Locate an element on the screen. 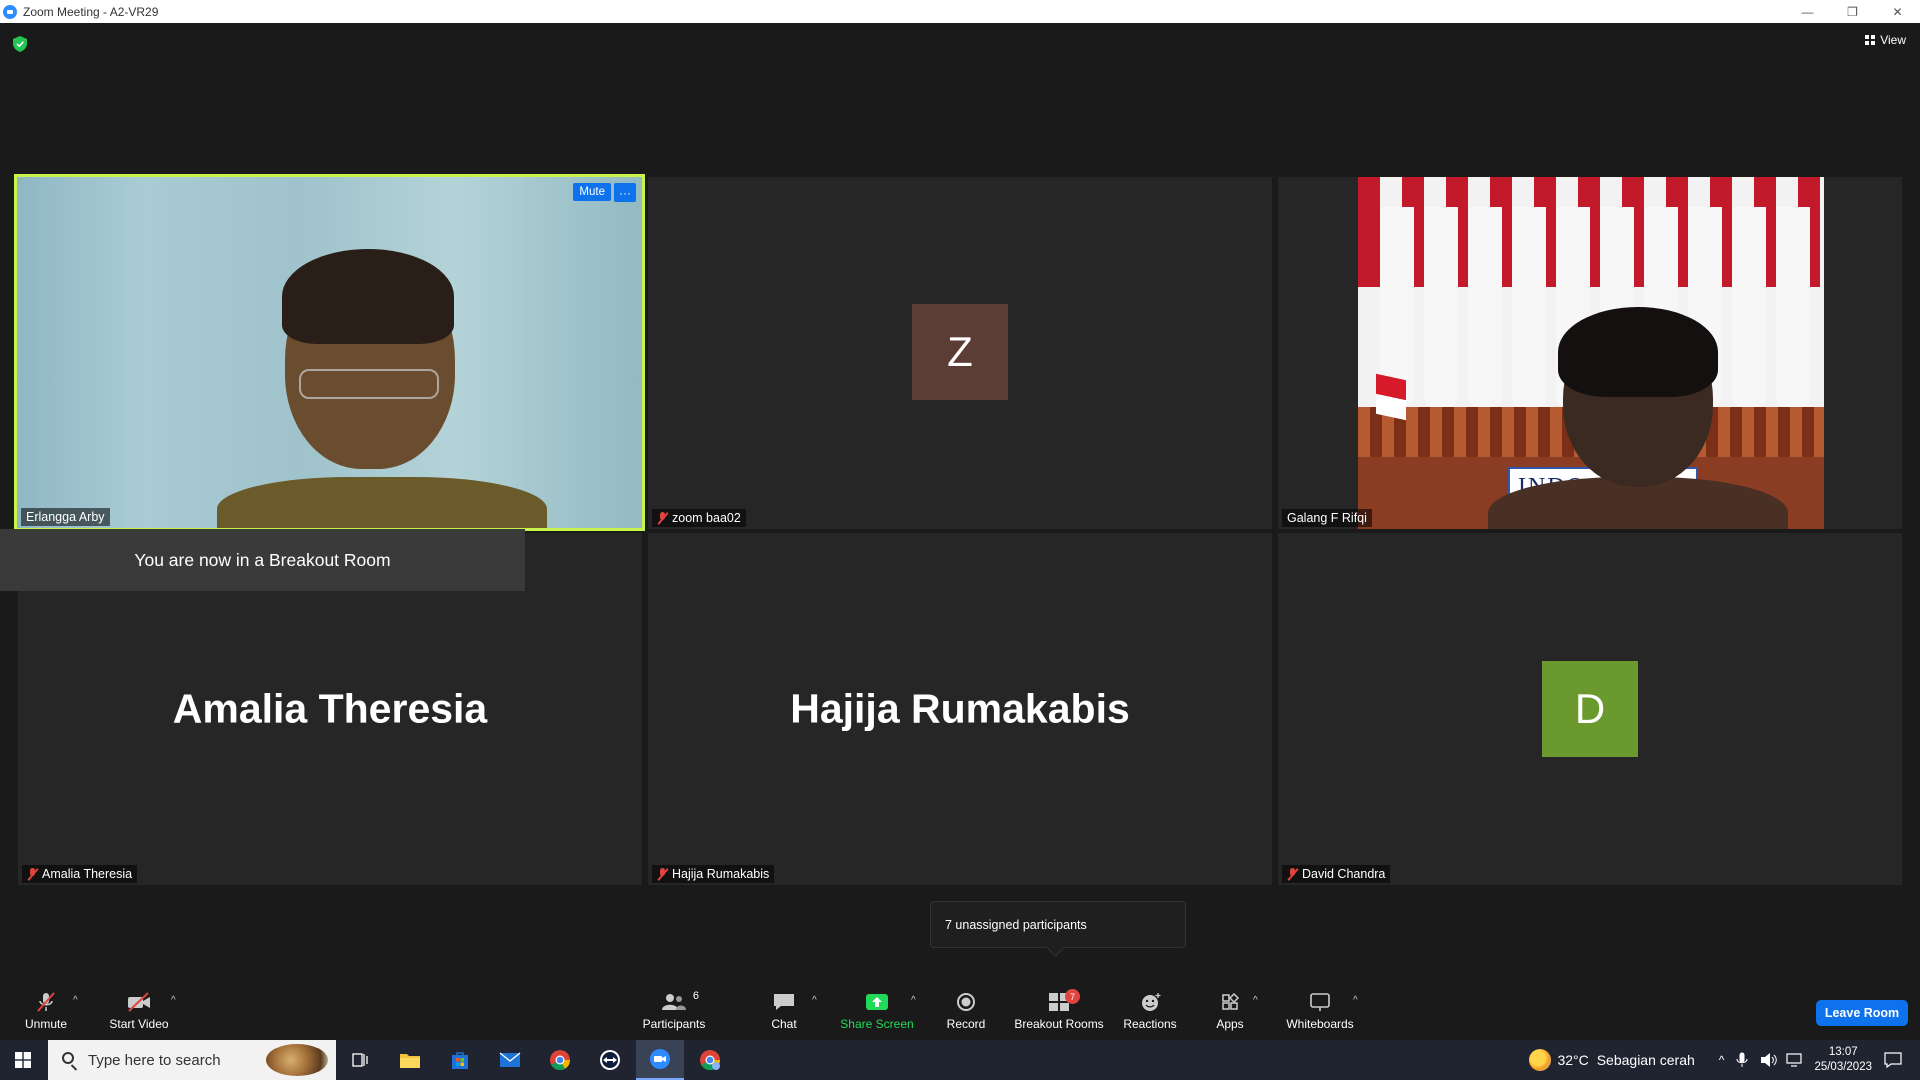 This screenshot has width=1920, height=1080. view-label: View is located at coordinates (1893, 40).